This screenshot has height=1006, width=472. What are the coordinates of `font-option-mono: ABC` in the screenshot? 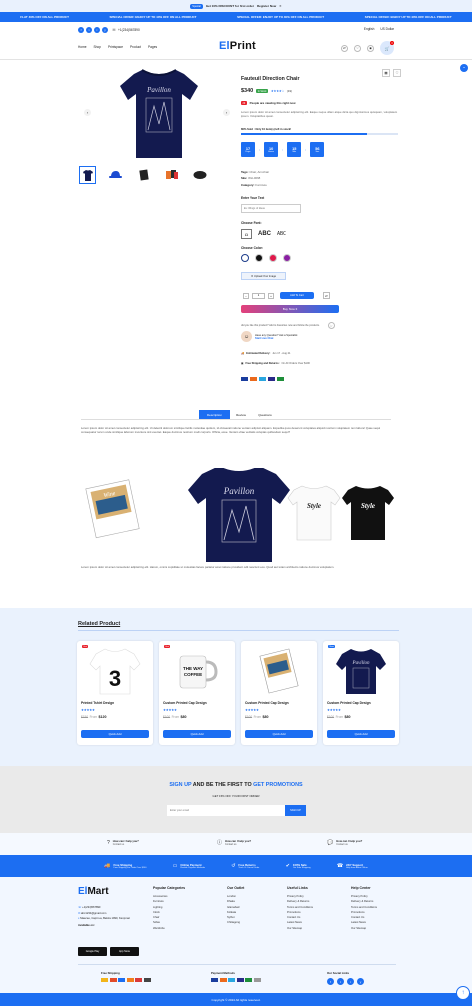 It's located at (281, 234).